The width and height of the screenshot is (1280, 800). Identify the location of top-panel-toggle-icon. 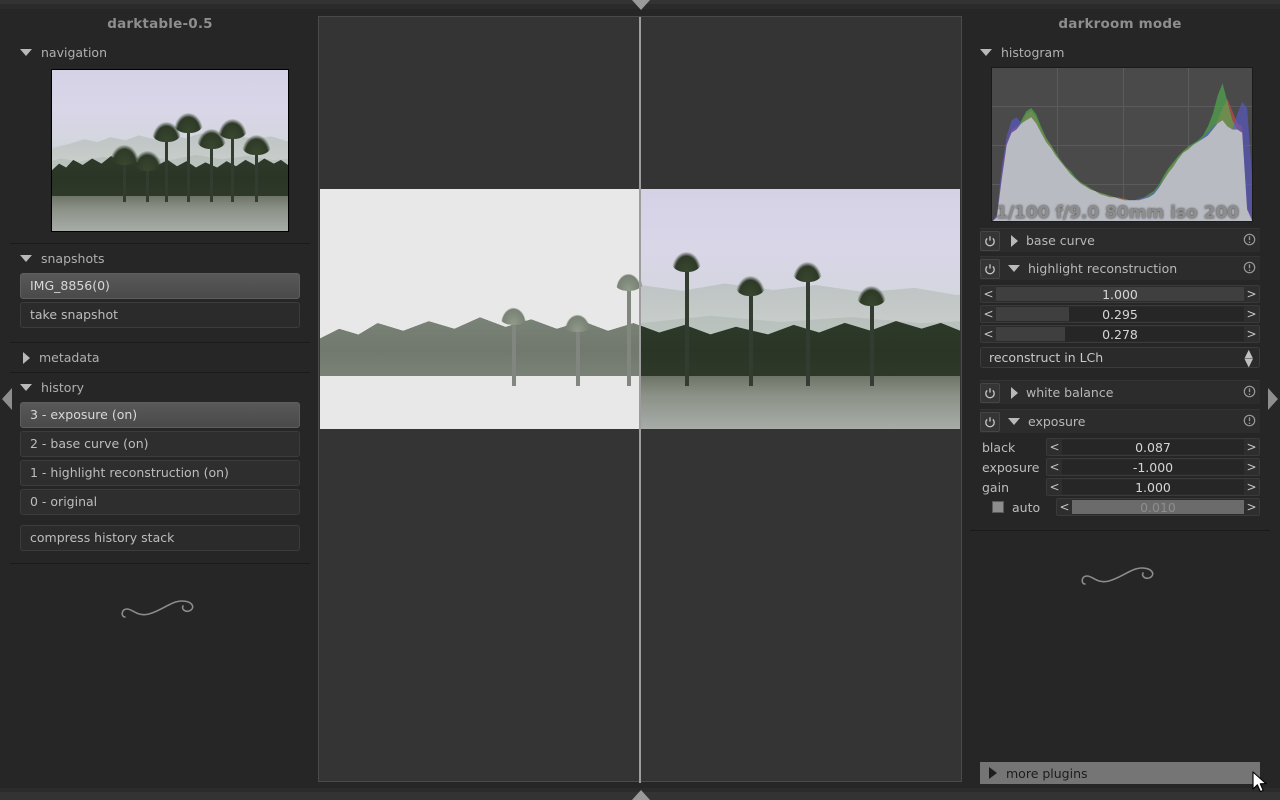
(641, 5).